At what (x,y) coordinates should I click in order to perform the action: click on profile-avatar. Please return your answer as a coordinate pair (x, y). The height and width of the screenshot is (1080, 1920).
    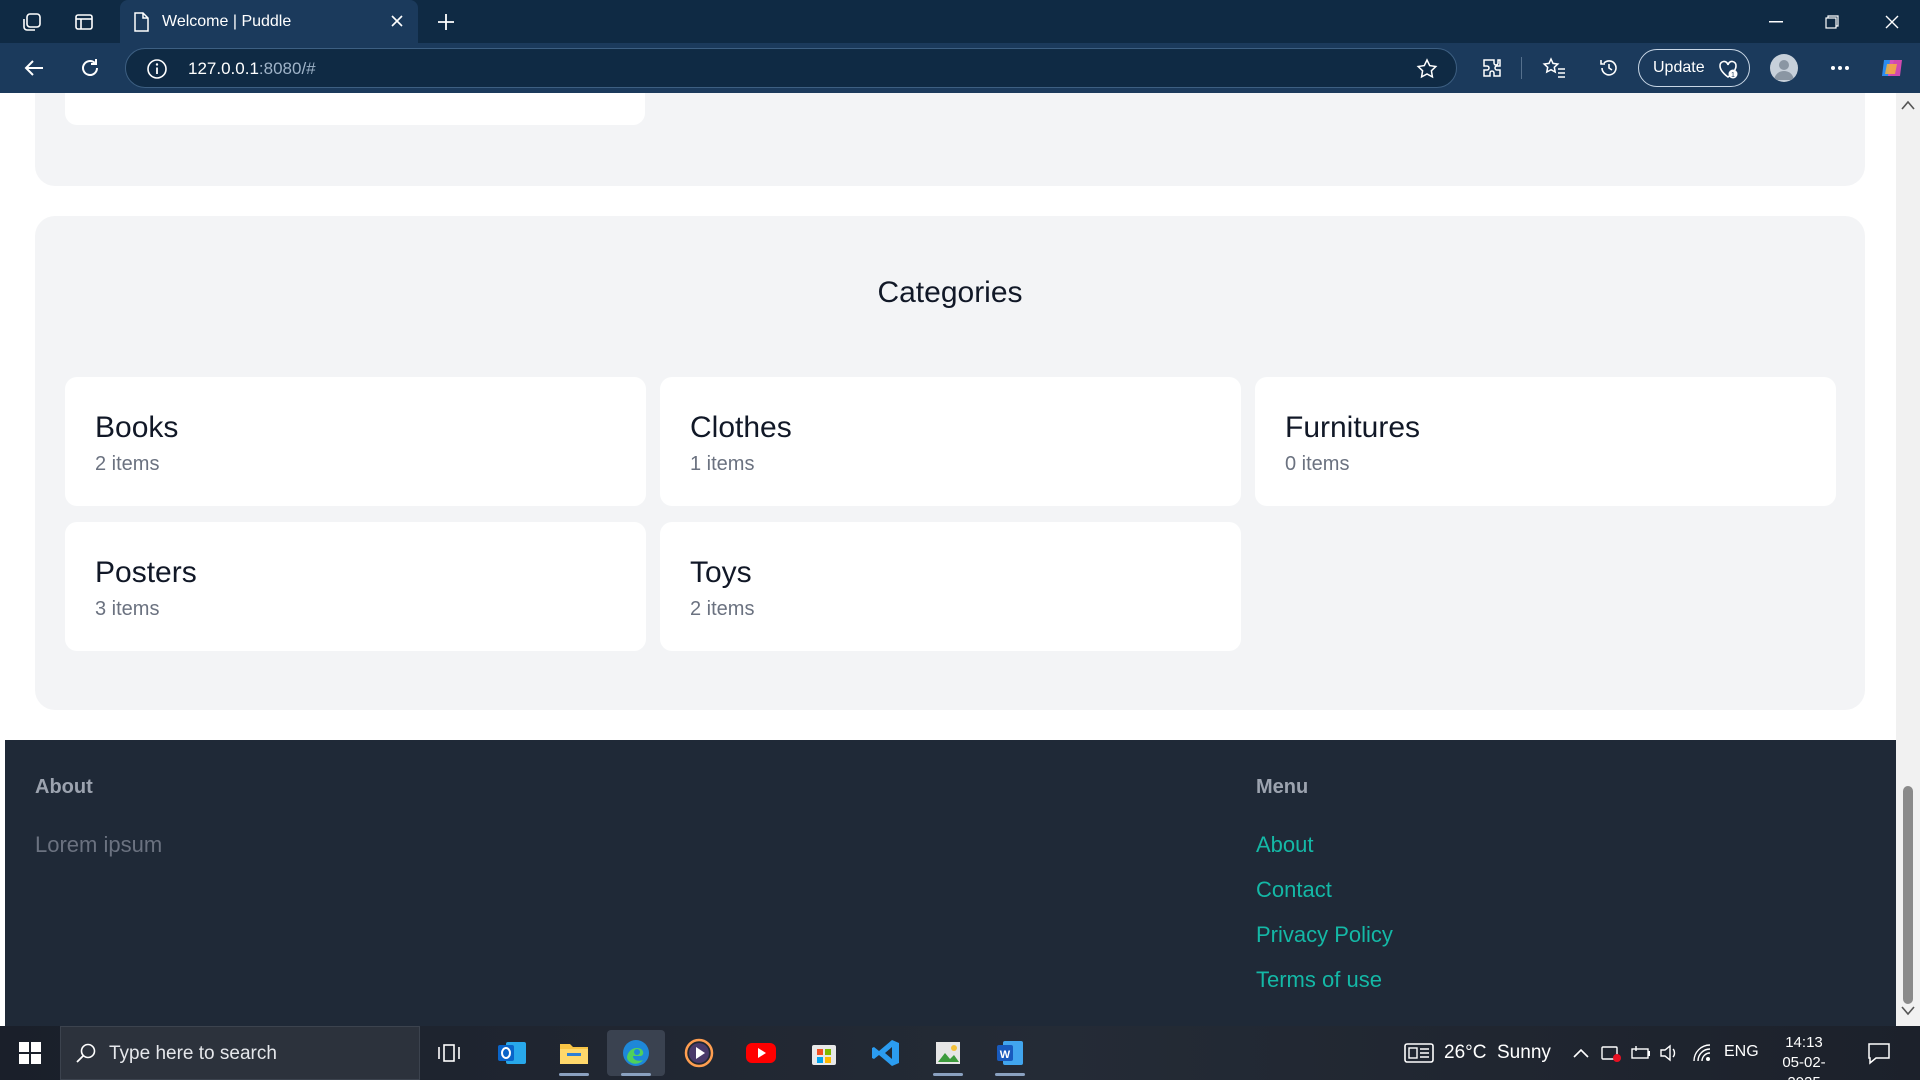
    Looking at the image, I should click on (1784, 68).